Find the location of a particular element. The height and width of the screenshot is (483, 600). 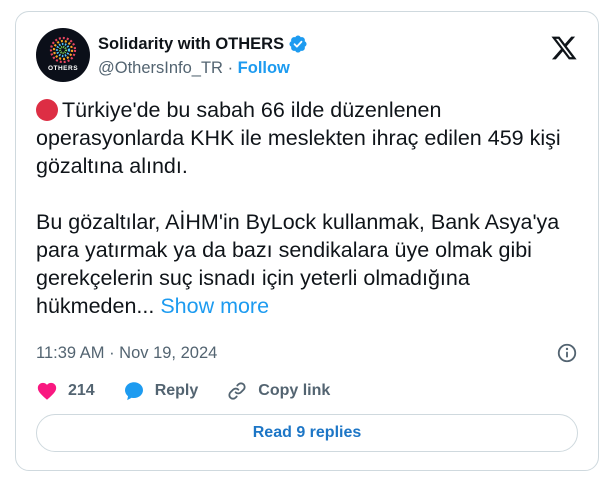

avatar-ring-graphic is located at coordinates (63, 50).